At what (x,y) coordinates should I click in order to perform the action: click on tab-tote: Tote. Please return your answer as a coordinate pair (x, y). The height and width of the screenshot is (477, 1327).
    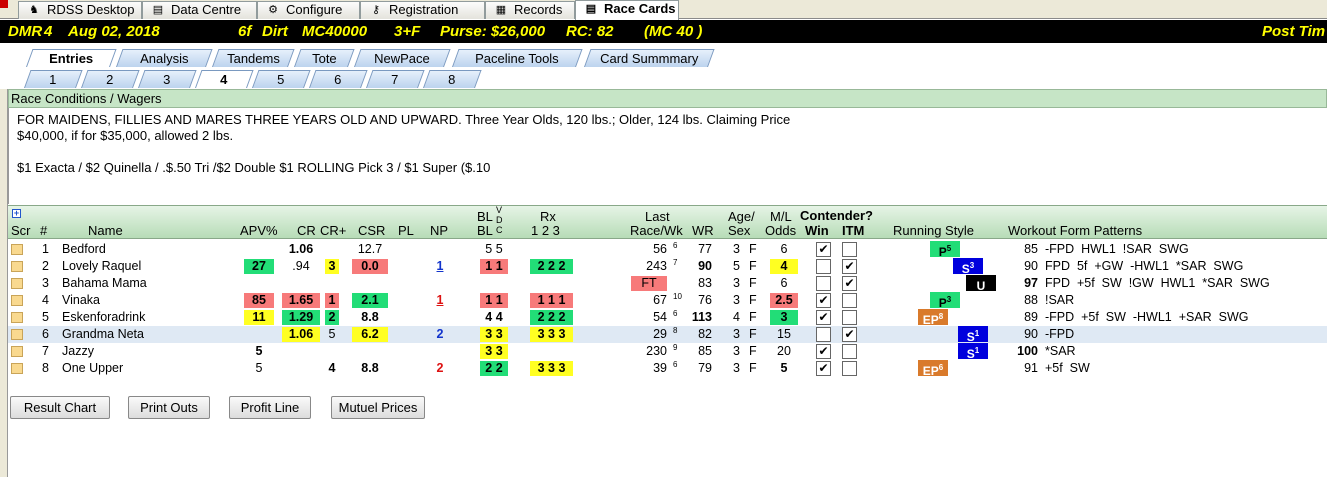
    Looking at the image, I should click on (324, 58).